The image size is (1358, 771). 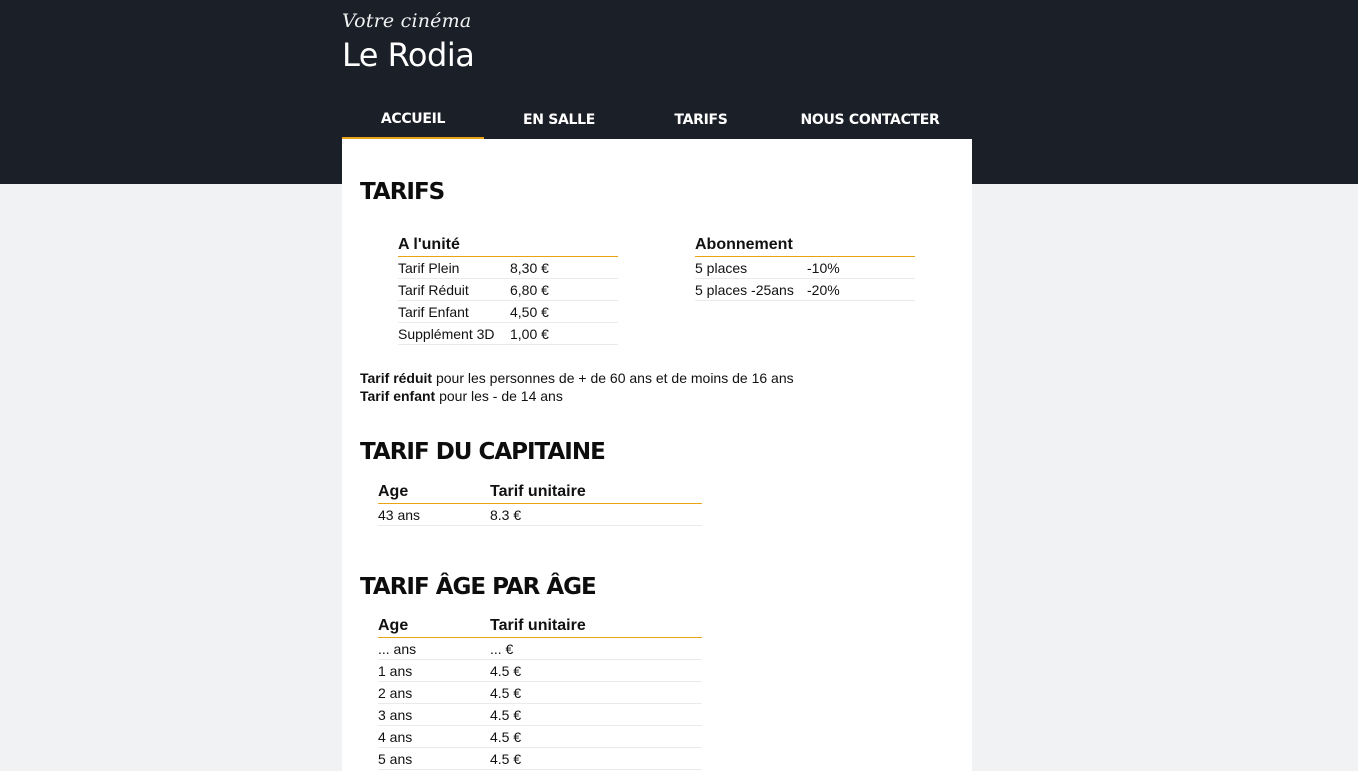 I want to click on nav-item-tarifs: TARIFS, so click(x=701, y=119).